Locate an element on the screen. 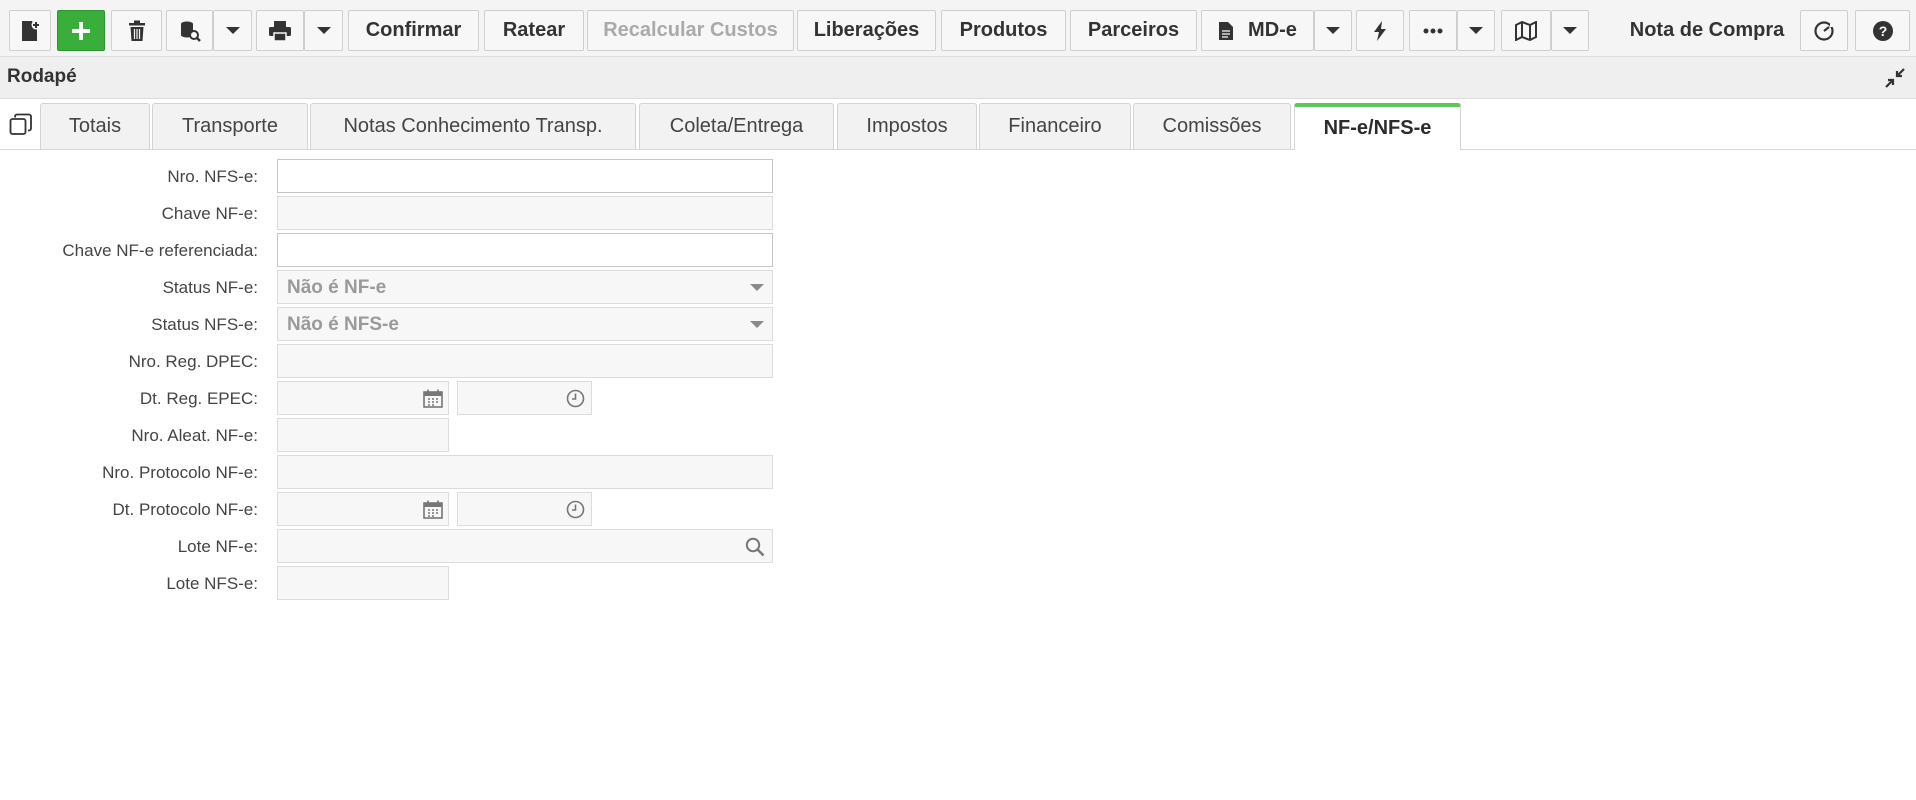 This screenshot has height=800, width=1916. row-lote-nfe: Lote NF-e: is located at coordinates (400, 547).